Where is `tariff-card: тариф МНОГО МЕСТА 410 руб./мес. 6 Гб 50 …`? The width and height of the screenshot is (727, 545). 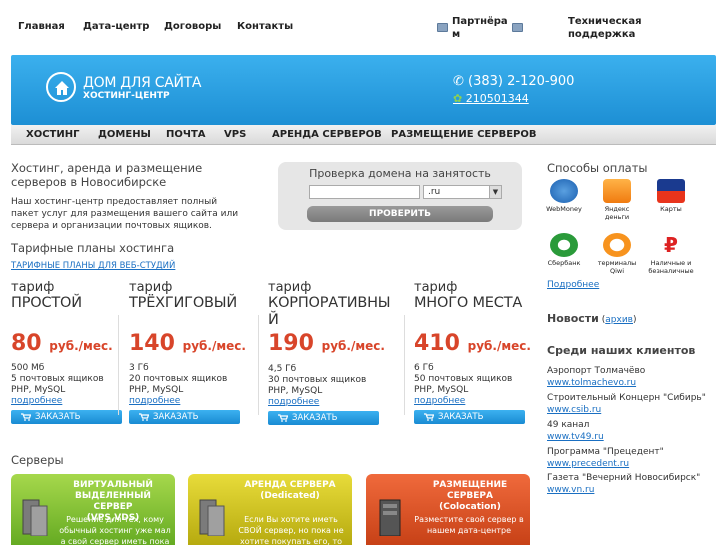 tariff-card: тариф МНОГО МЕСТА 410 руб./мес. 6 Гб 50 … is located at coordinates (472, 352).